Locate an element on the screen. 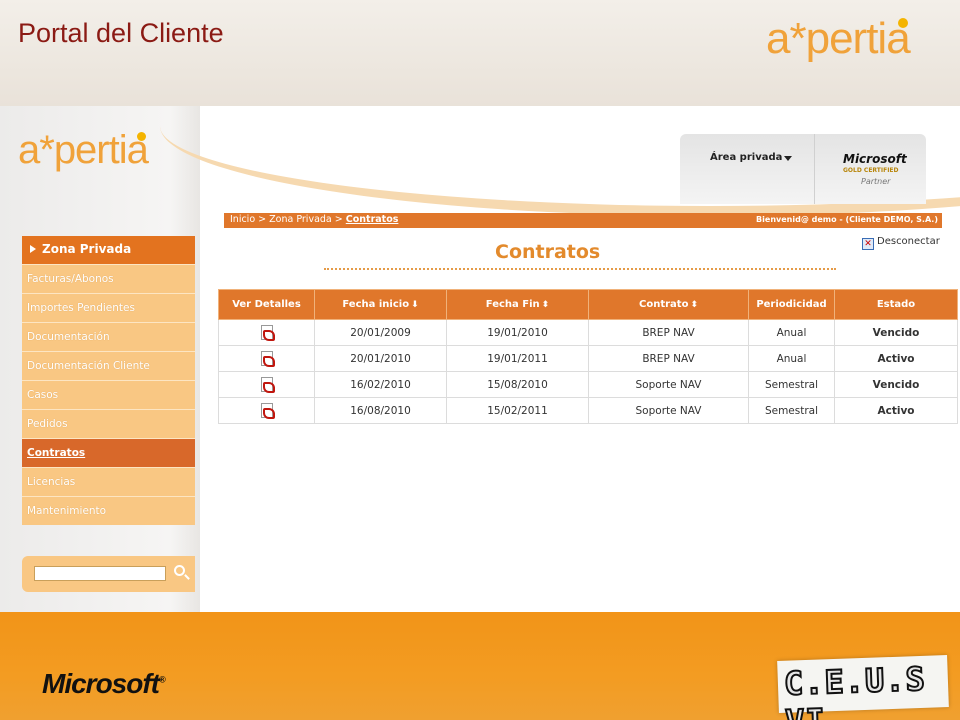 Image resolution: width=960 pixels, height=720 pixels. sidebar-item-documentacion: Documentación is located at coordinates (108, 336).